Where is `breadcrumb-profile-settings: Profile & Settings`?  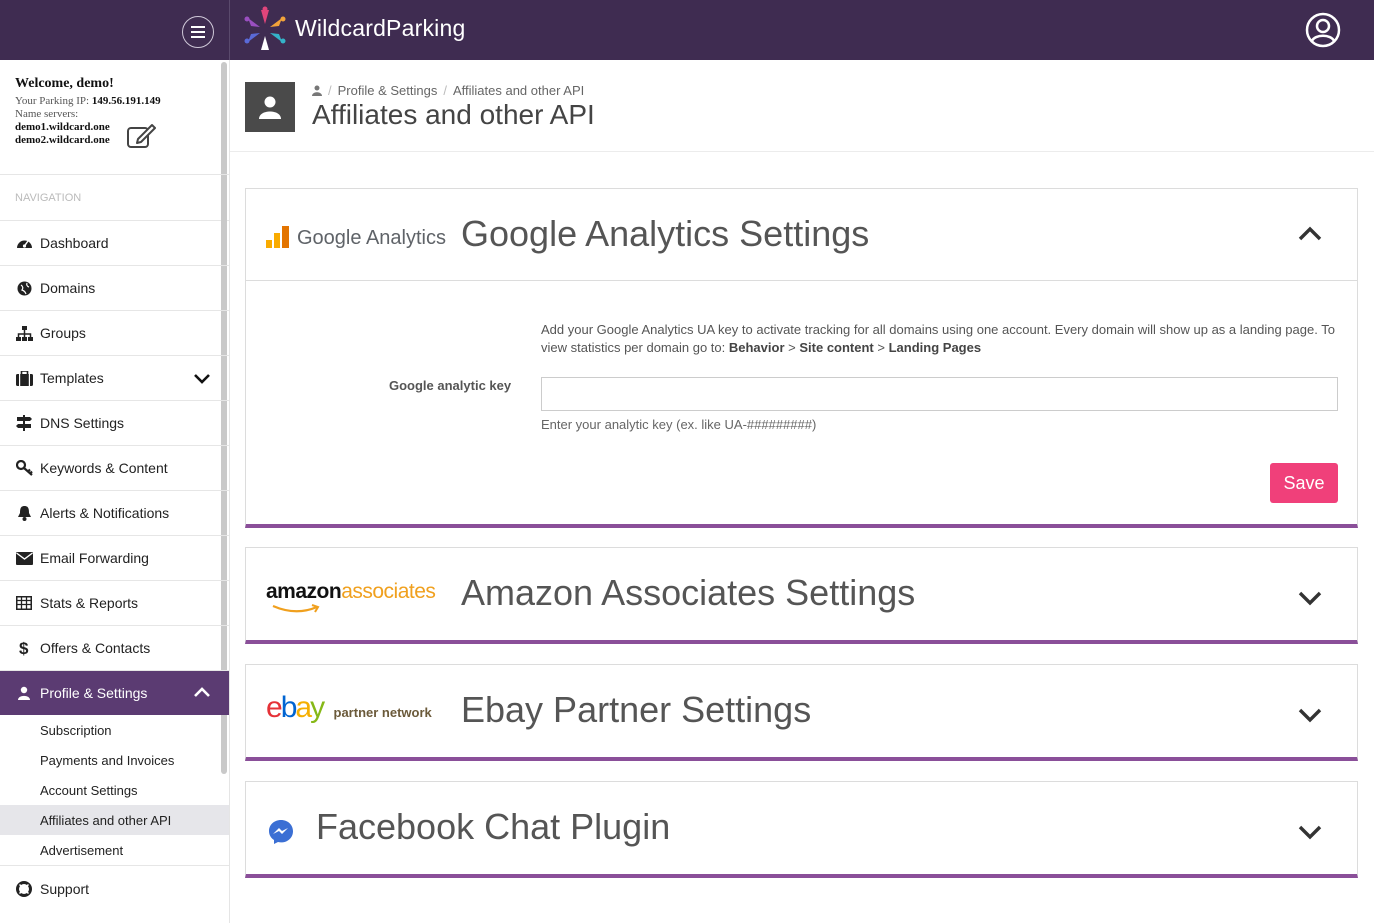
breadcrumb-profile-settings: Profile & Settings is located at coordinates (388, 90).